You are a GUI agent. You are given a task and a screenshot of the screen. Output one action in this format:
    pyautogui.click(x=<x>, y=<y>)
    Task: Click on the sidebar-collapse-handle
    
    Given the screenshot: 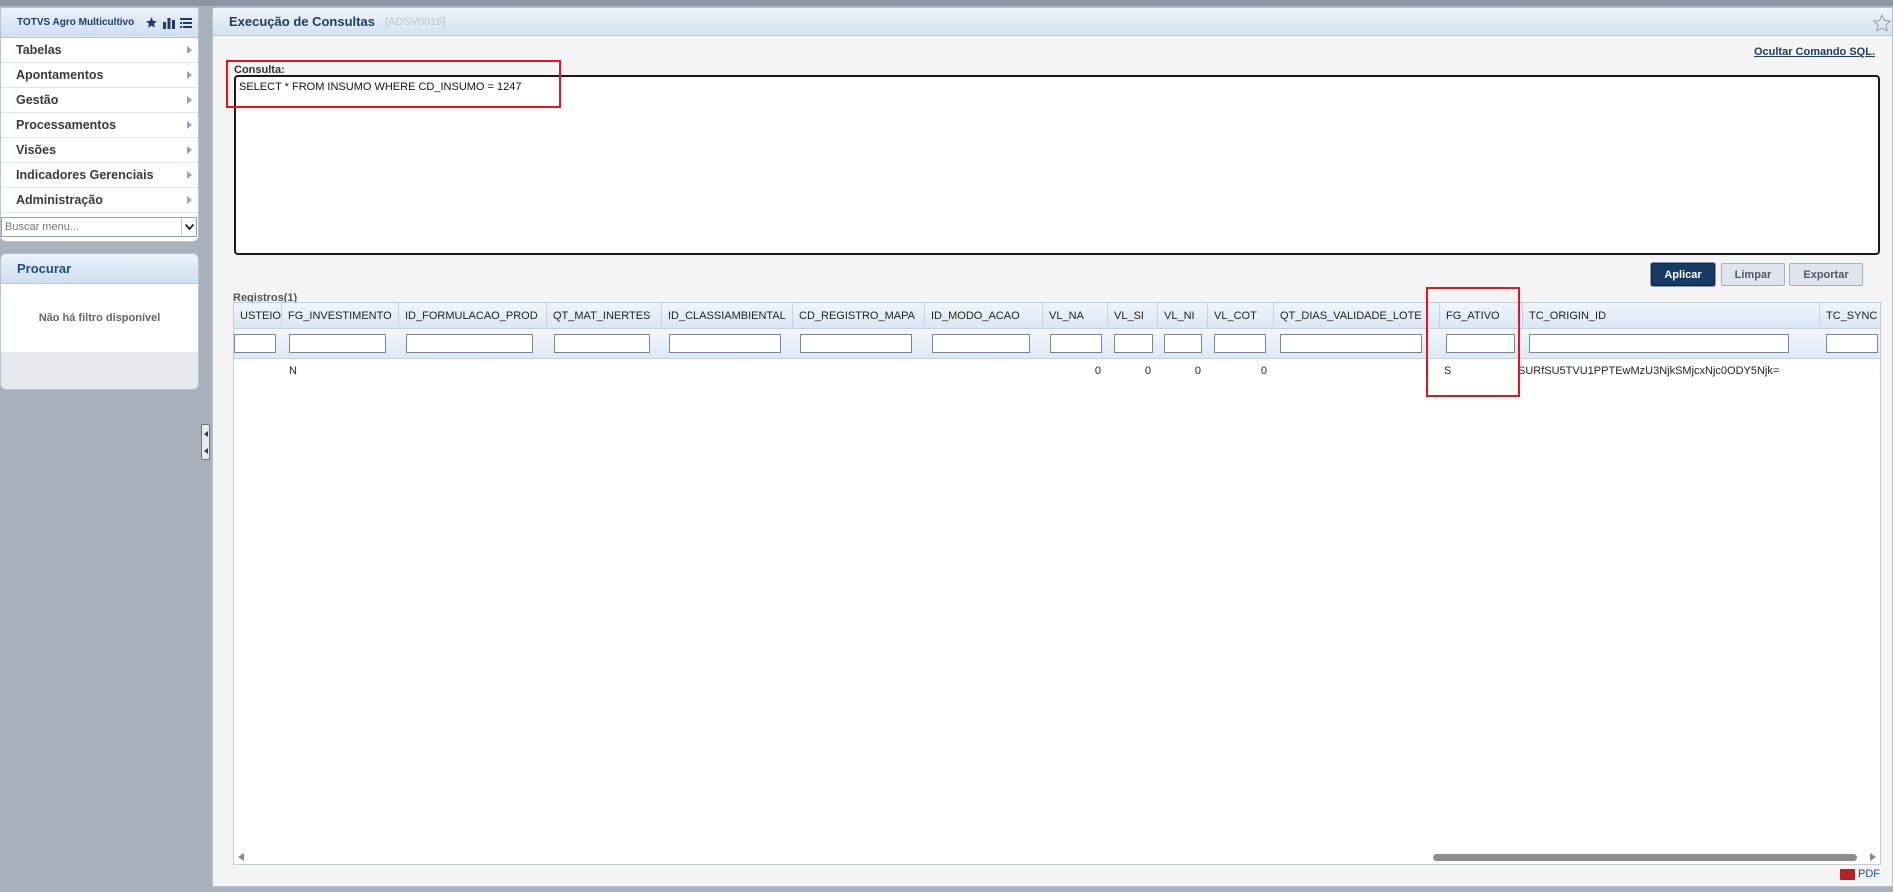 What is the action you would take?
    pyautogui.click(x=205, y=442)
    